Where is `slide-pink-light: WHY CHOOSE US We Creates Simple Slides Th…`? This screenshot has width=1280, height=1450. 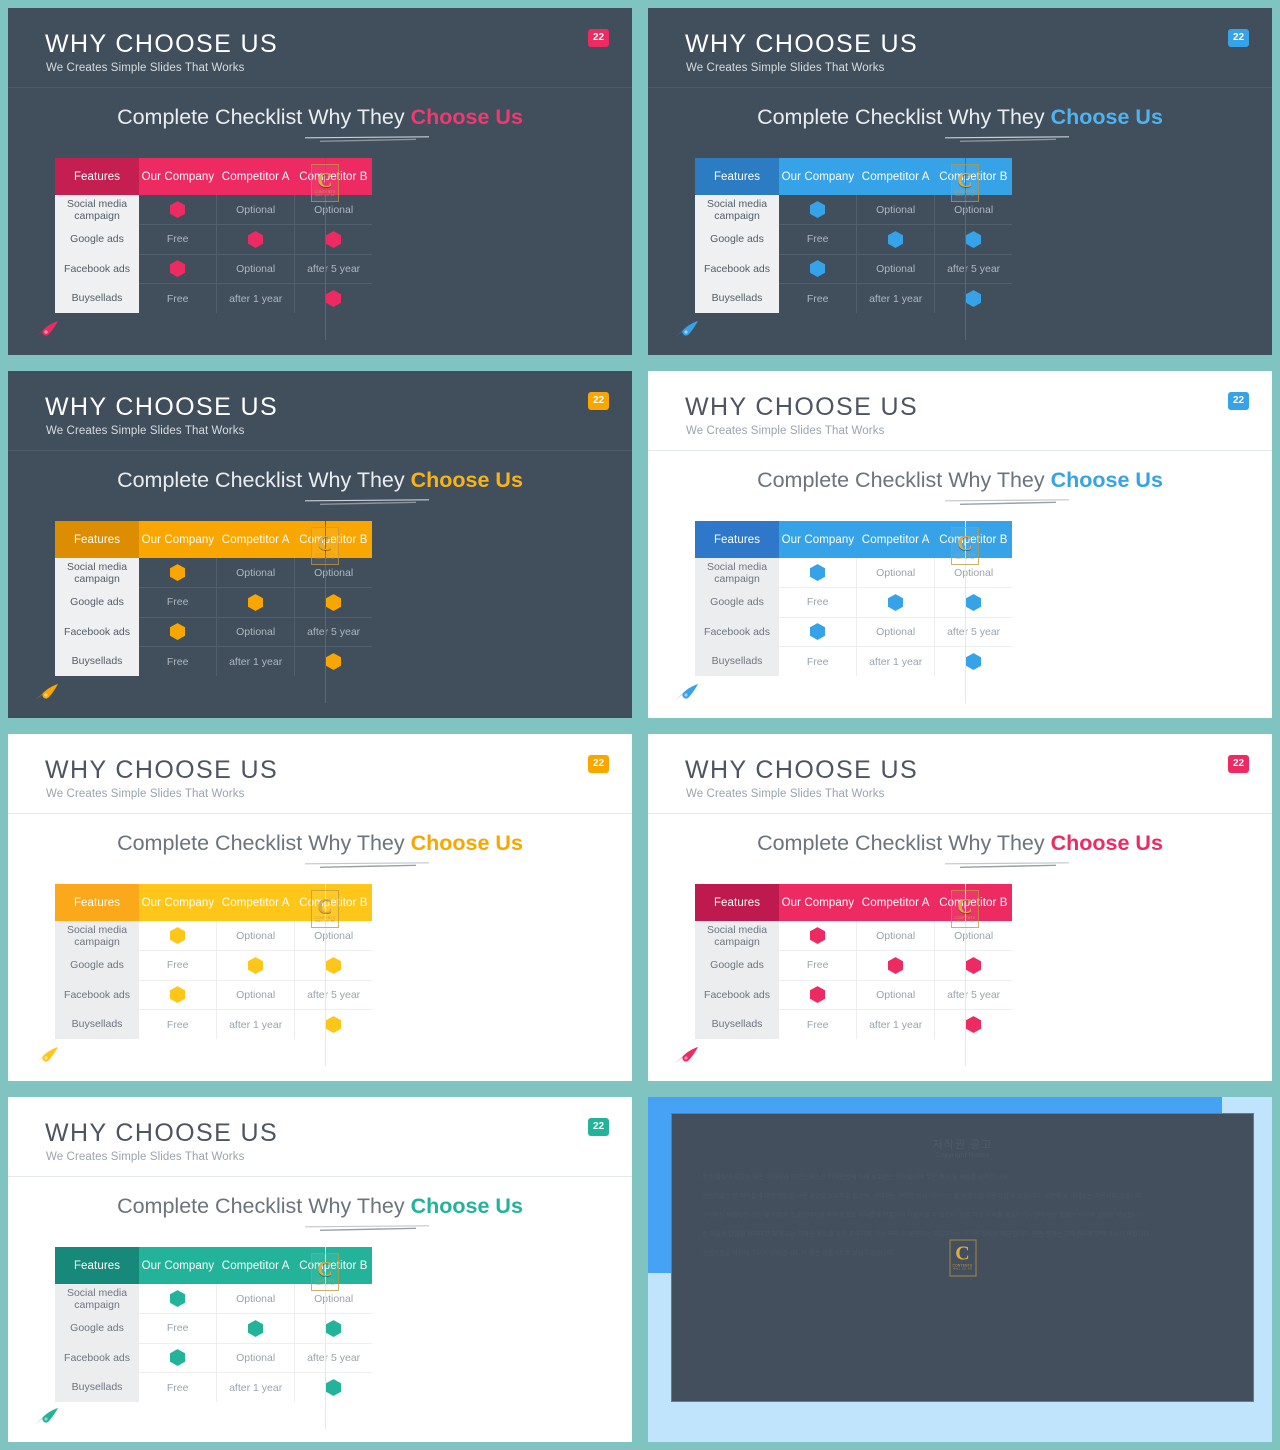
slide-pink-light: WHY CHOOSE US We Creates Simple Slides Th… is located at coordinates (960, 907).